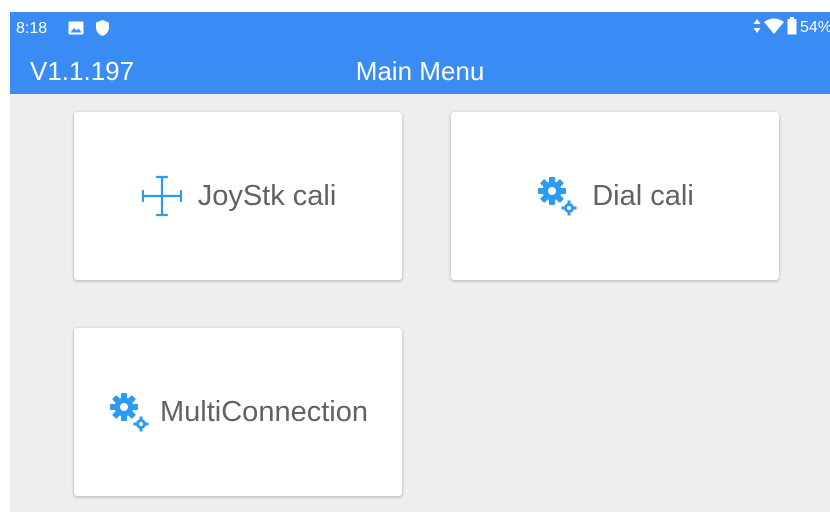 This screenshot has height=512, width=830. I want to click on multiconnection-button: MultiConnection, so click(238, 412).